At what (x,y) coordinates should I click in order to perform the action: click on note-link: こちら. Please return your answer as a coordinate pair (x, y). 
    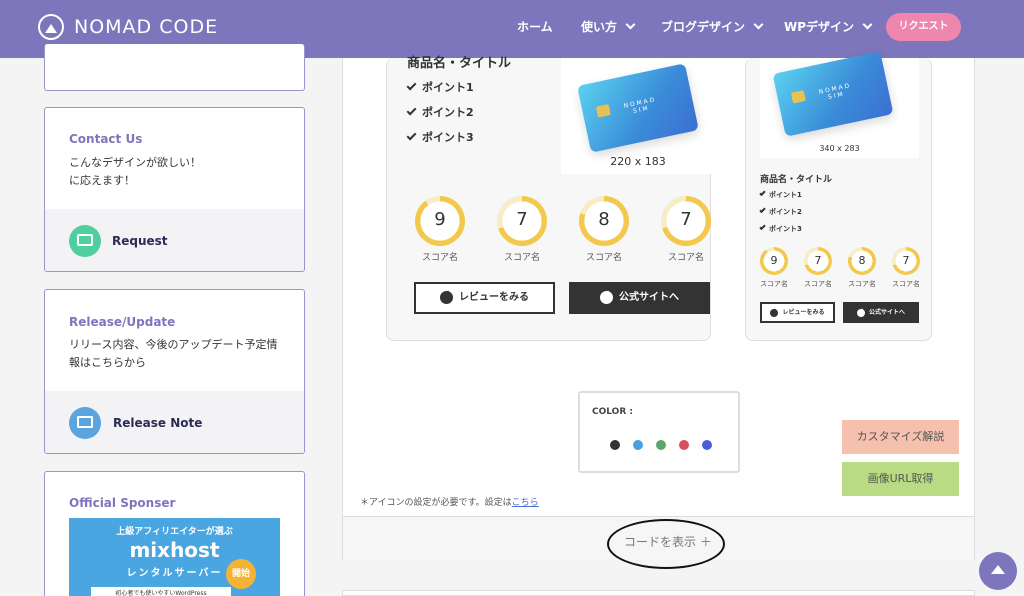
    Looking at the image, I should click on (525, 503).